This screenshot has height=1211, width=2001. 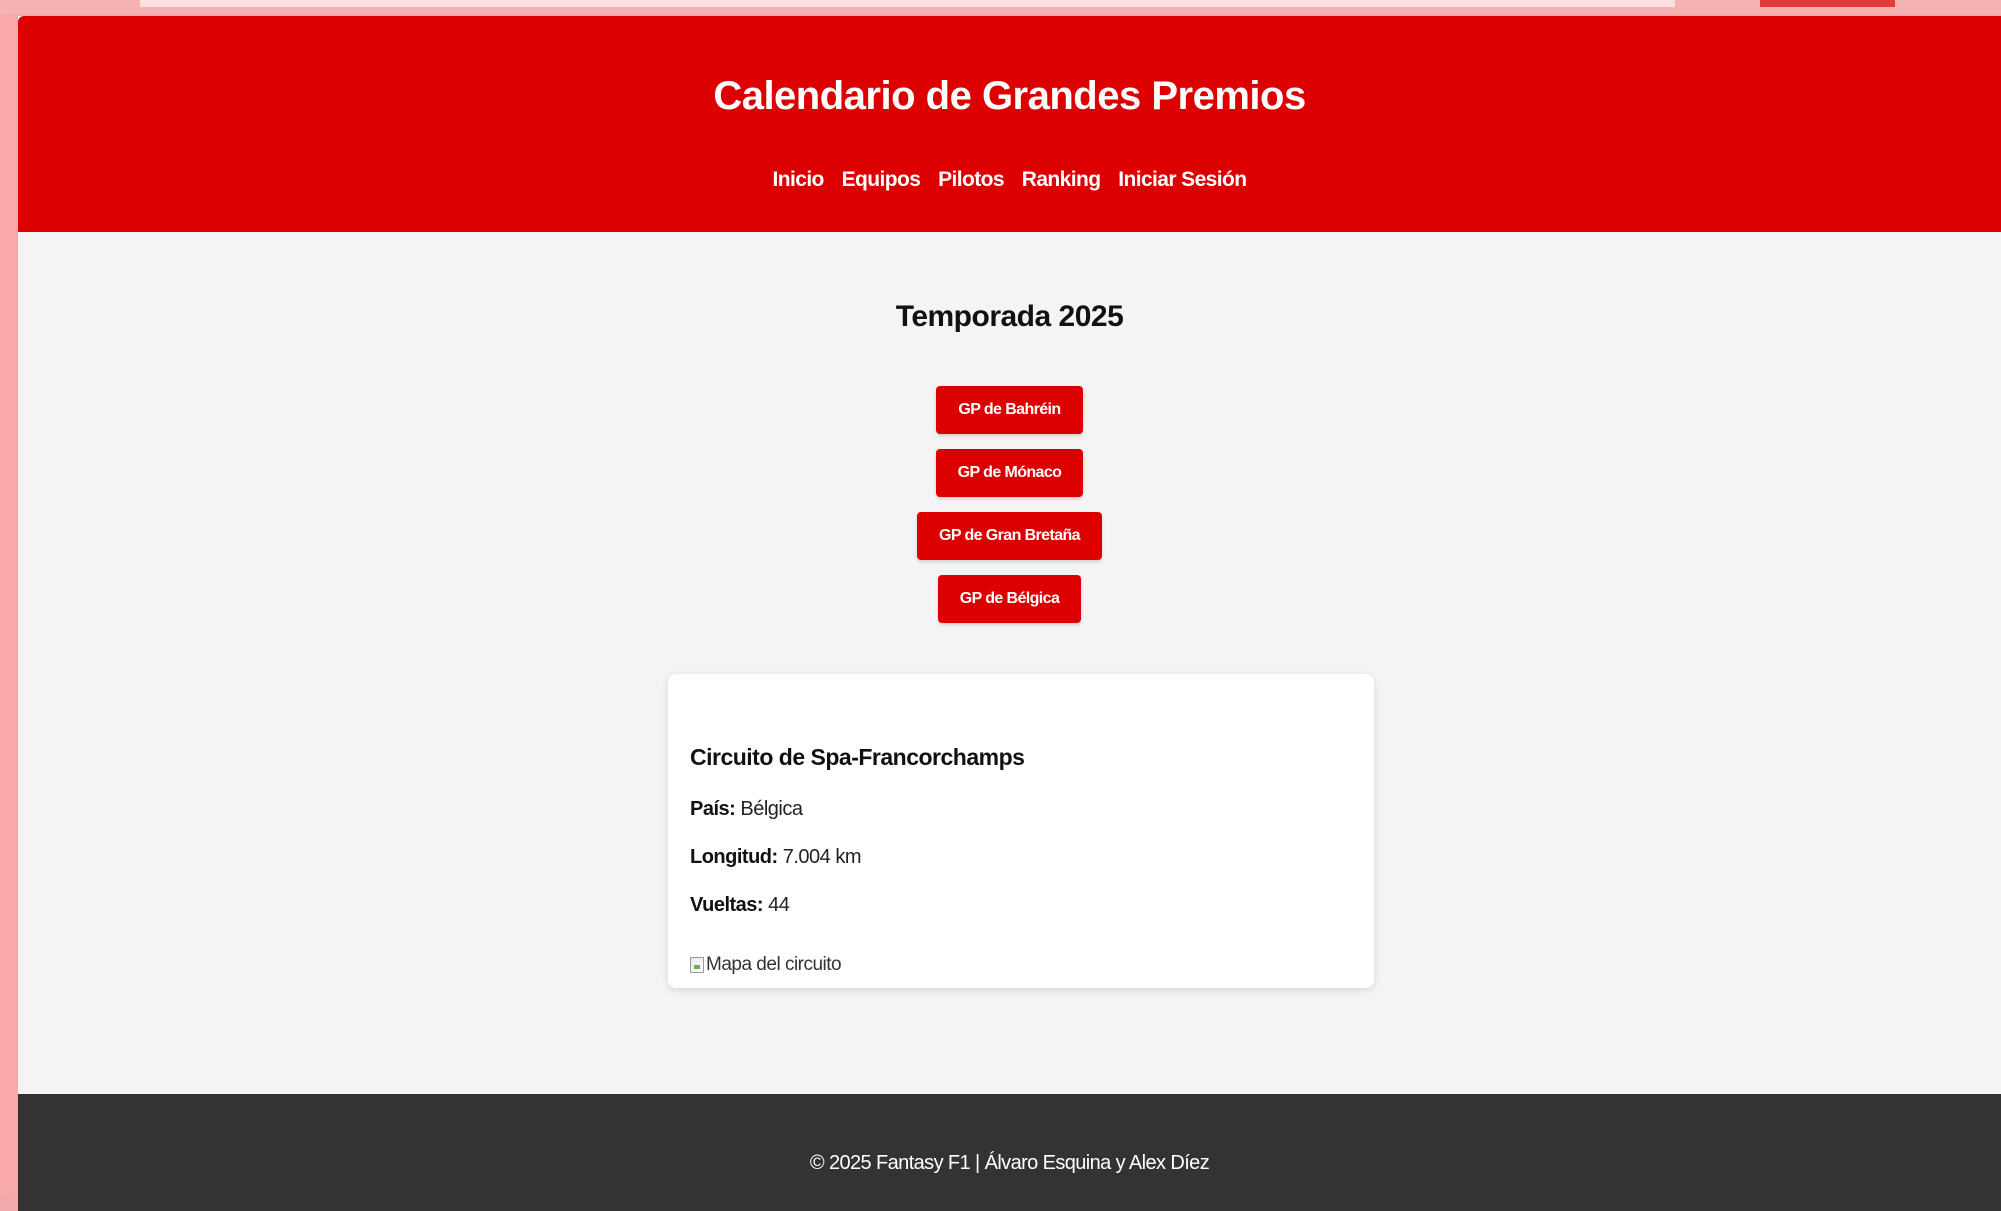 I want to click on gp-gran-bretana-button: GP de Gran Bretaña, so click(x=1009, y=536).